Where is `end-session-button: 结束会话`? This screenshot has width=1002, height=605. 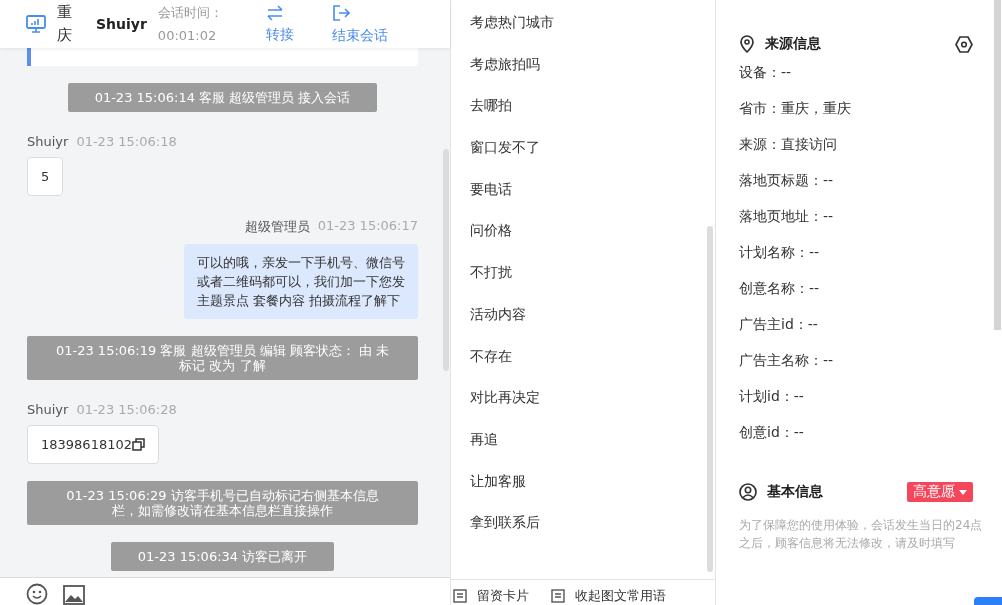 end-session-button: 结束会话 is located at coordinates (359, 24).